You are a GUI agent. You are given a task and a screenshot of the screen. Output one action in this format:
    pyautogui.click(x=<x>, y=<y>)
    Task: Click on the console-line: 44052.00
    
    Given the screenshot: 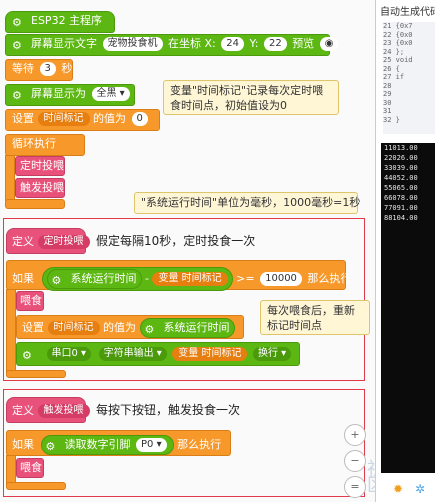 What is the action you would take?
    pyautogui.click(x=401, y=178)
    